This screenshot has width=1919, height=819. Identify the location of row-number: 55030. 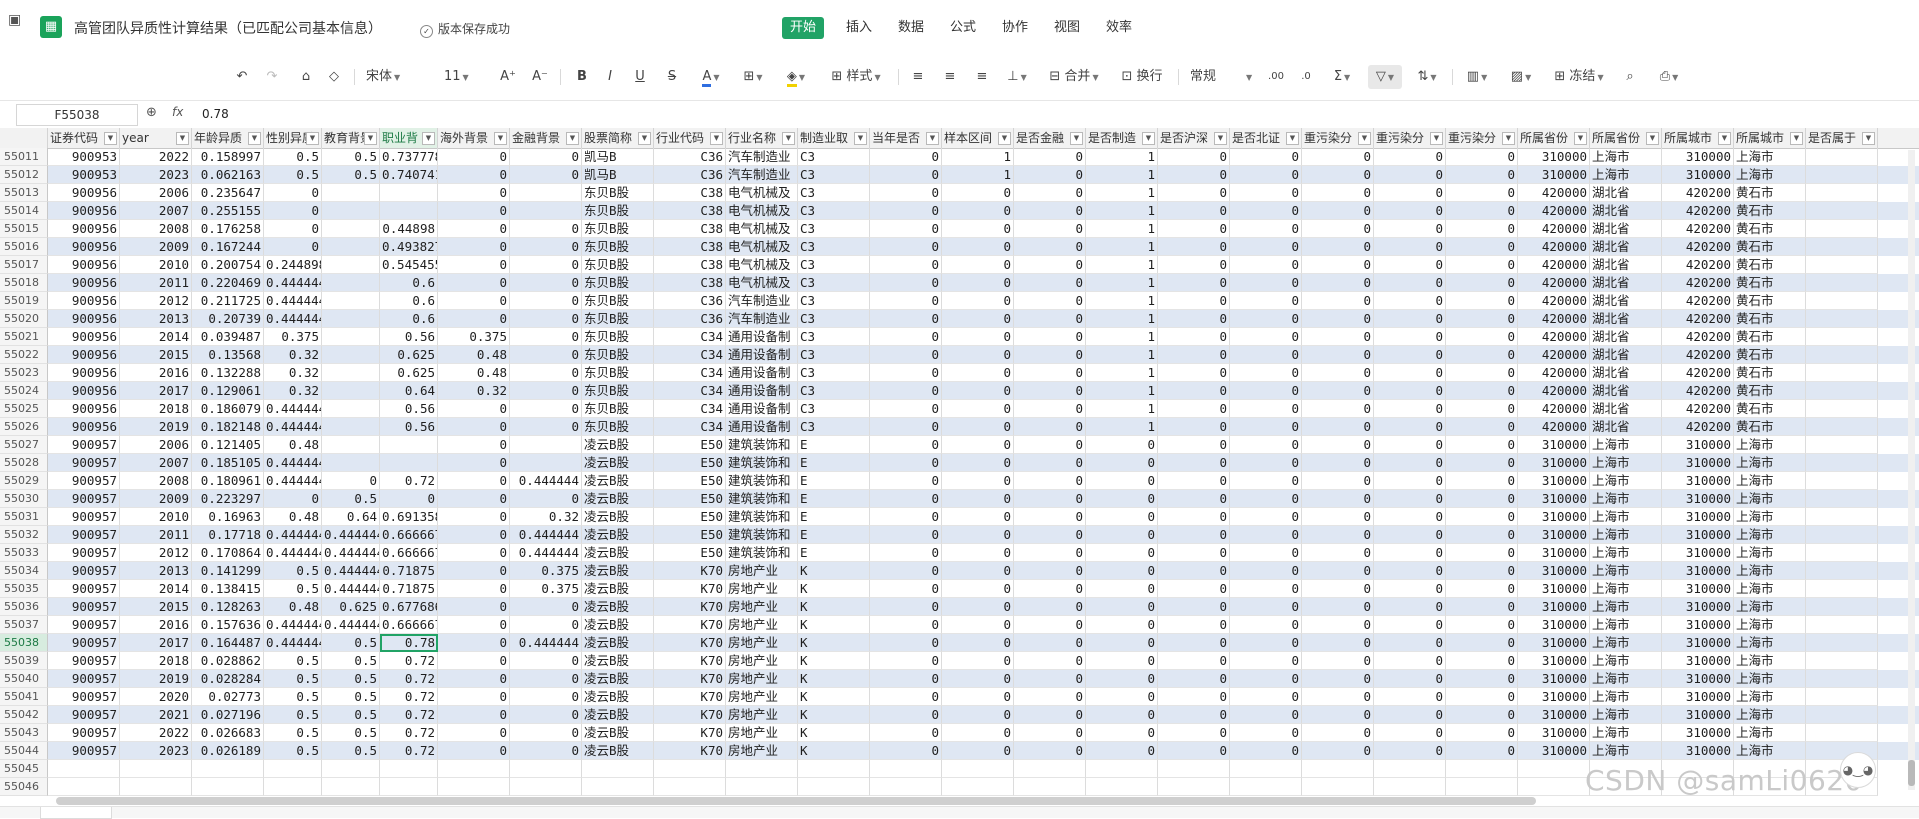
(24, 499).